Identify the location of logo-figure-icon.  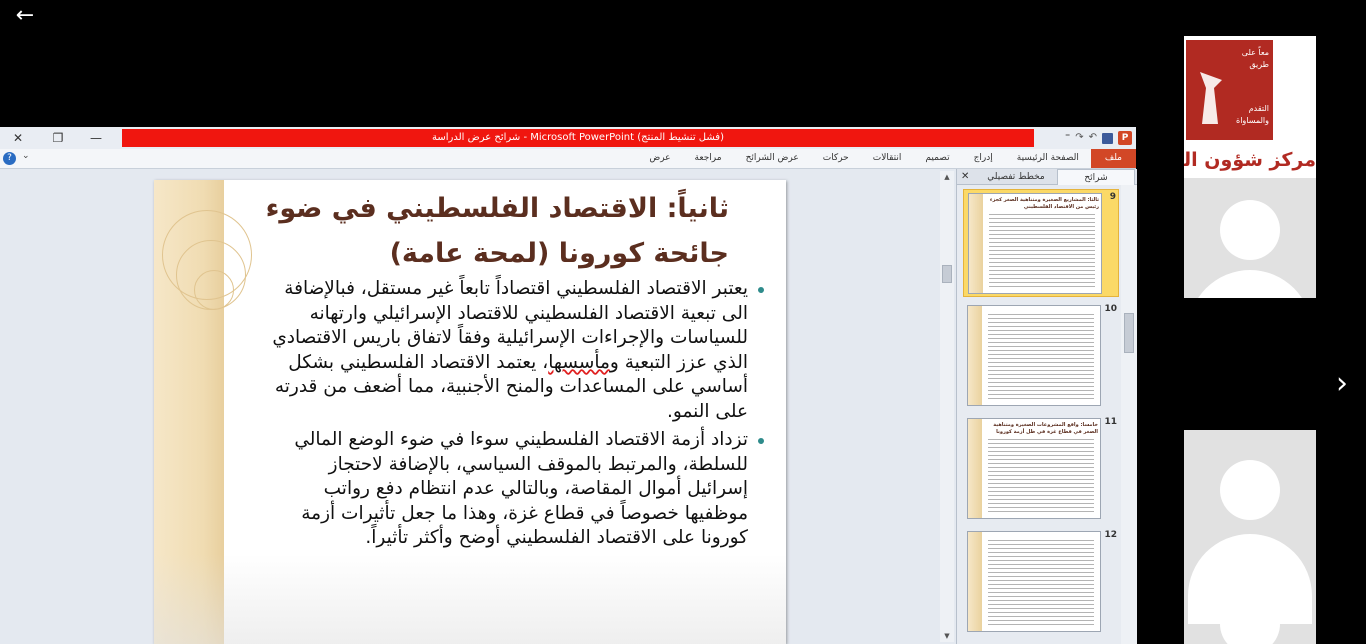
(1211, 98).